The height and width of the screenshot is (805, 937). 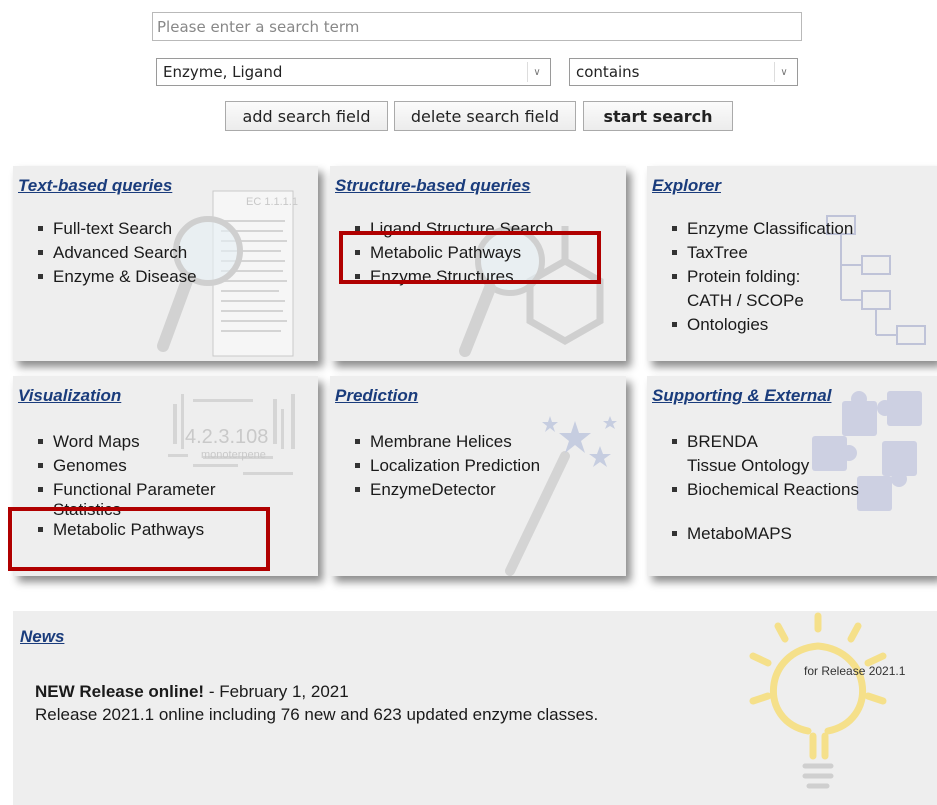 I want to click on add-search-field-button: add search field, so click(x=306, y=116).